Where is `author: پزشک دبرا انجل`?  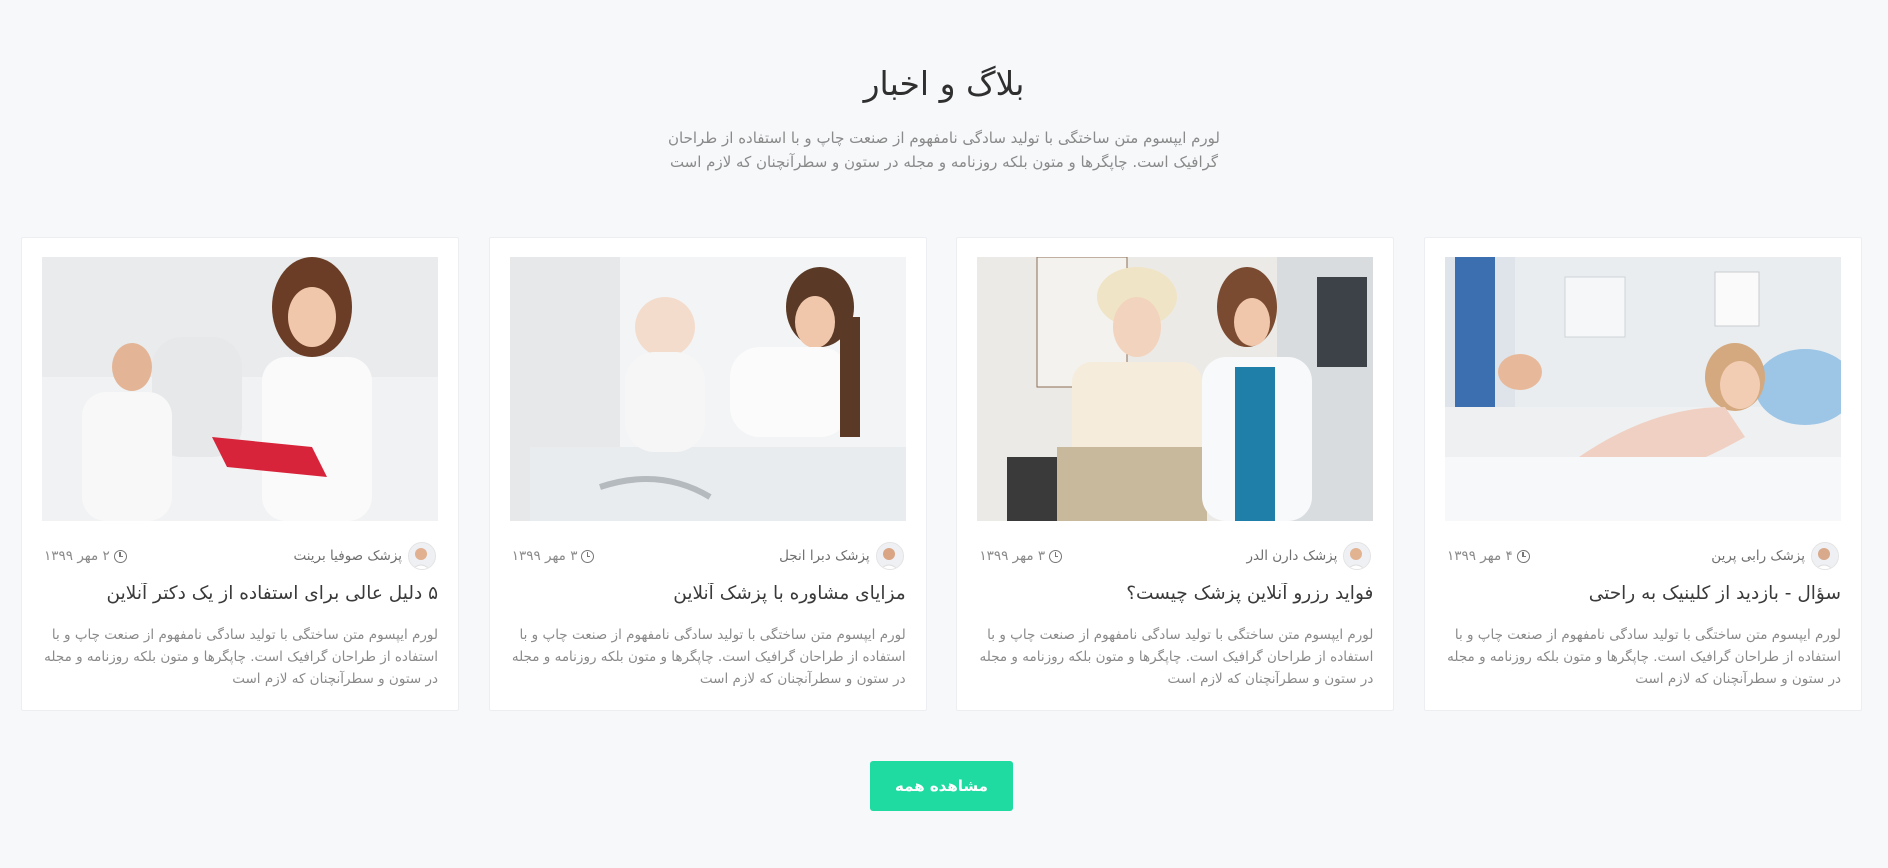
author: پزشک دبرا انجل is located at coordinates (841, 556).